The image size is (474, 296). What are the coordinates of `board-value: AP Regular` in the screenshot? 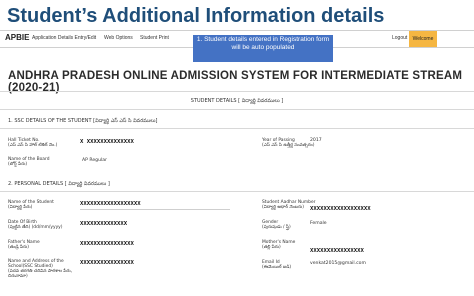 It's located at (94, 160).